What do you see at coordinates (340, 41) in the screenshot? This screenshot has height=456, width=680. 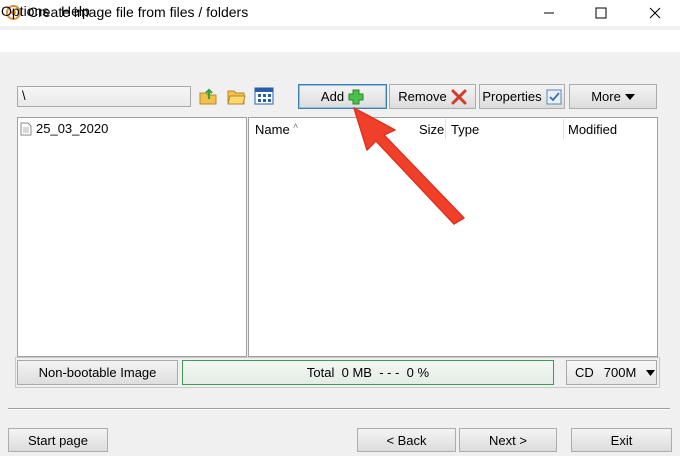 I see `menu-bar` at bounding box center [340, 41].